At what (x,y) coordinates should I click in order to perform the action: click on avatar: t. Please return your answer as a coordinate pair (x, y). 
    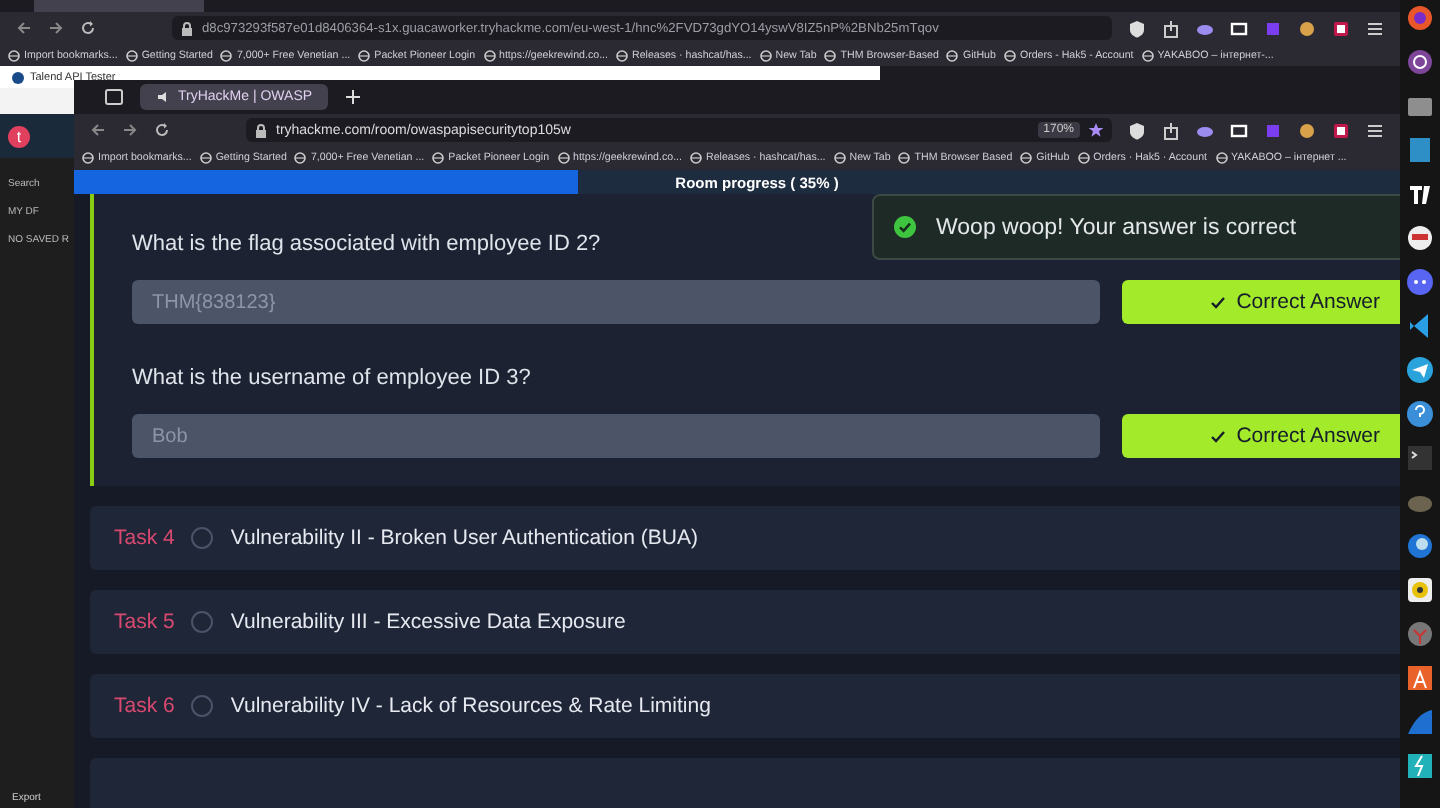
    Looking at the image, I should click on (19, 136).